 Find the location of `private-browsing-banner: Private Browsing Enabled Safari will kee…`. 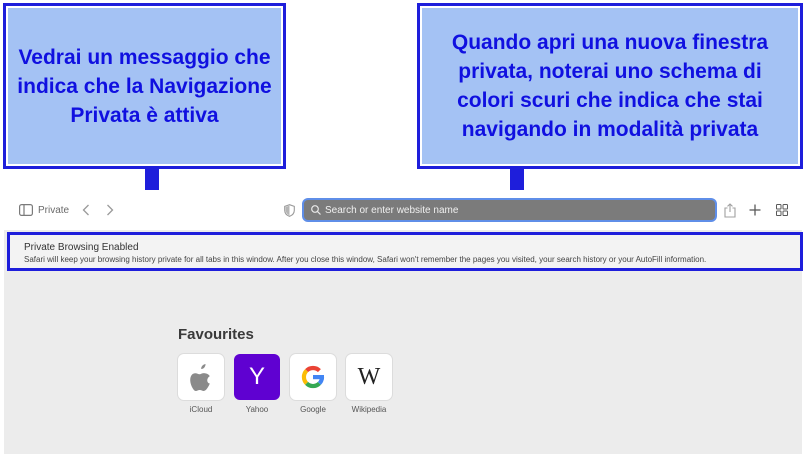

private-browsing-banner: Private Browsing Enabled Safari will kee… is located at coordinates (405, 251).